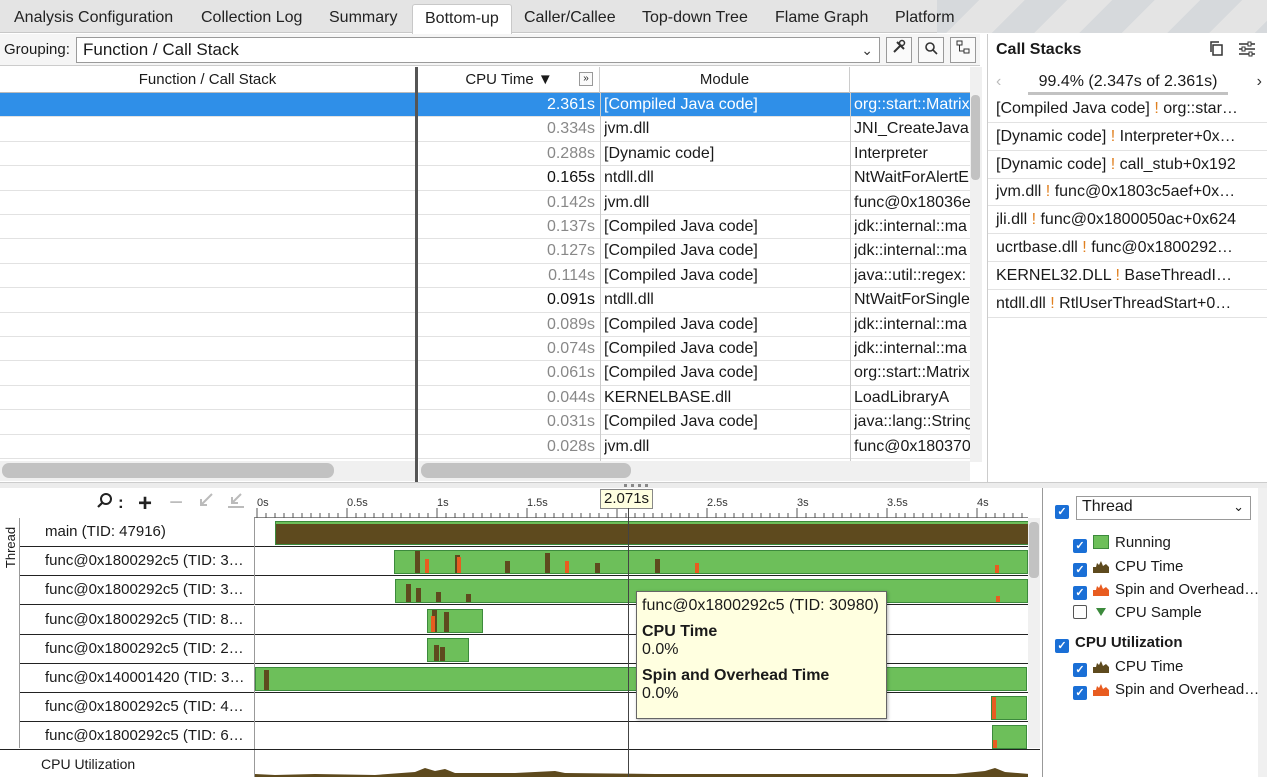 Image resolution: width=1267 pixels, height=777 pixels. I want to click on previous-stack-icon: ‹, so click(998, 82).